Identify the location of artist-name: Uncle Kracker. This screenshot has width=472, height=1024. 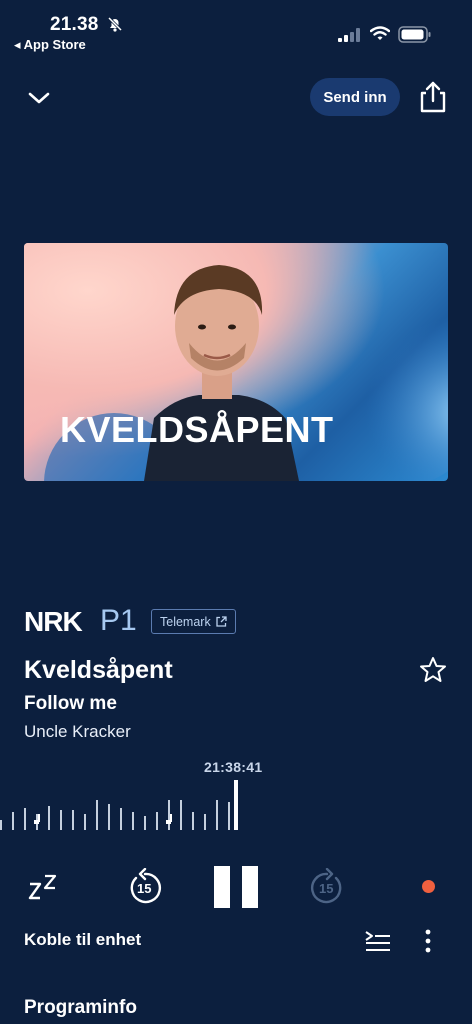
(77, 731).